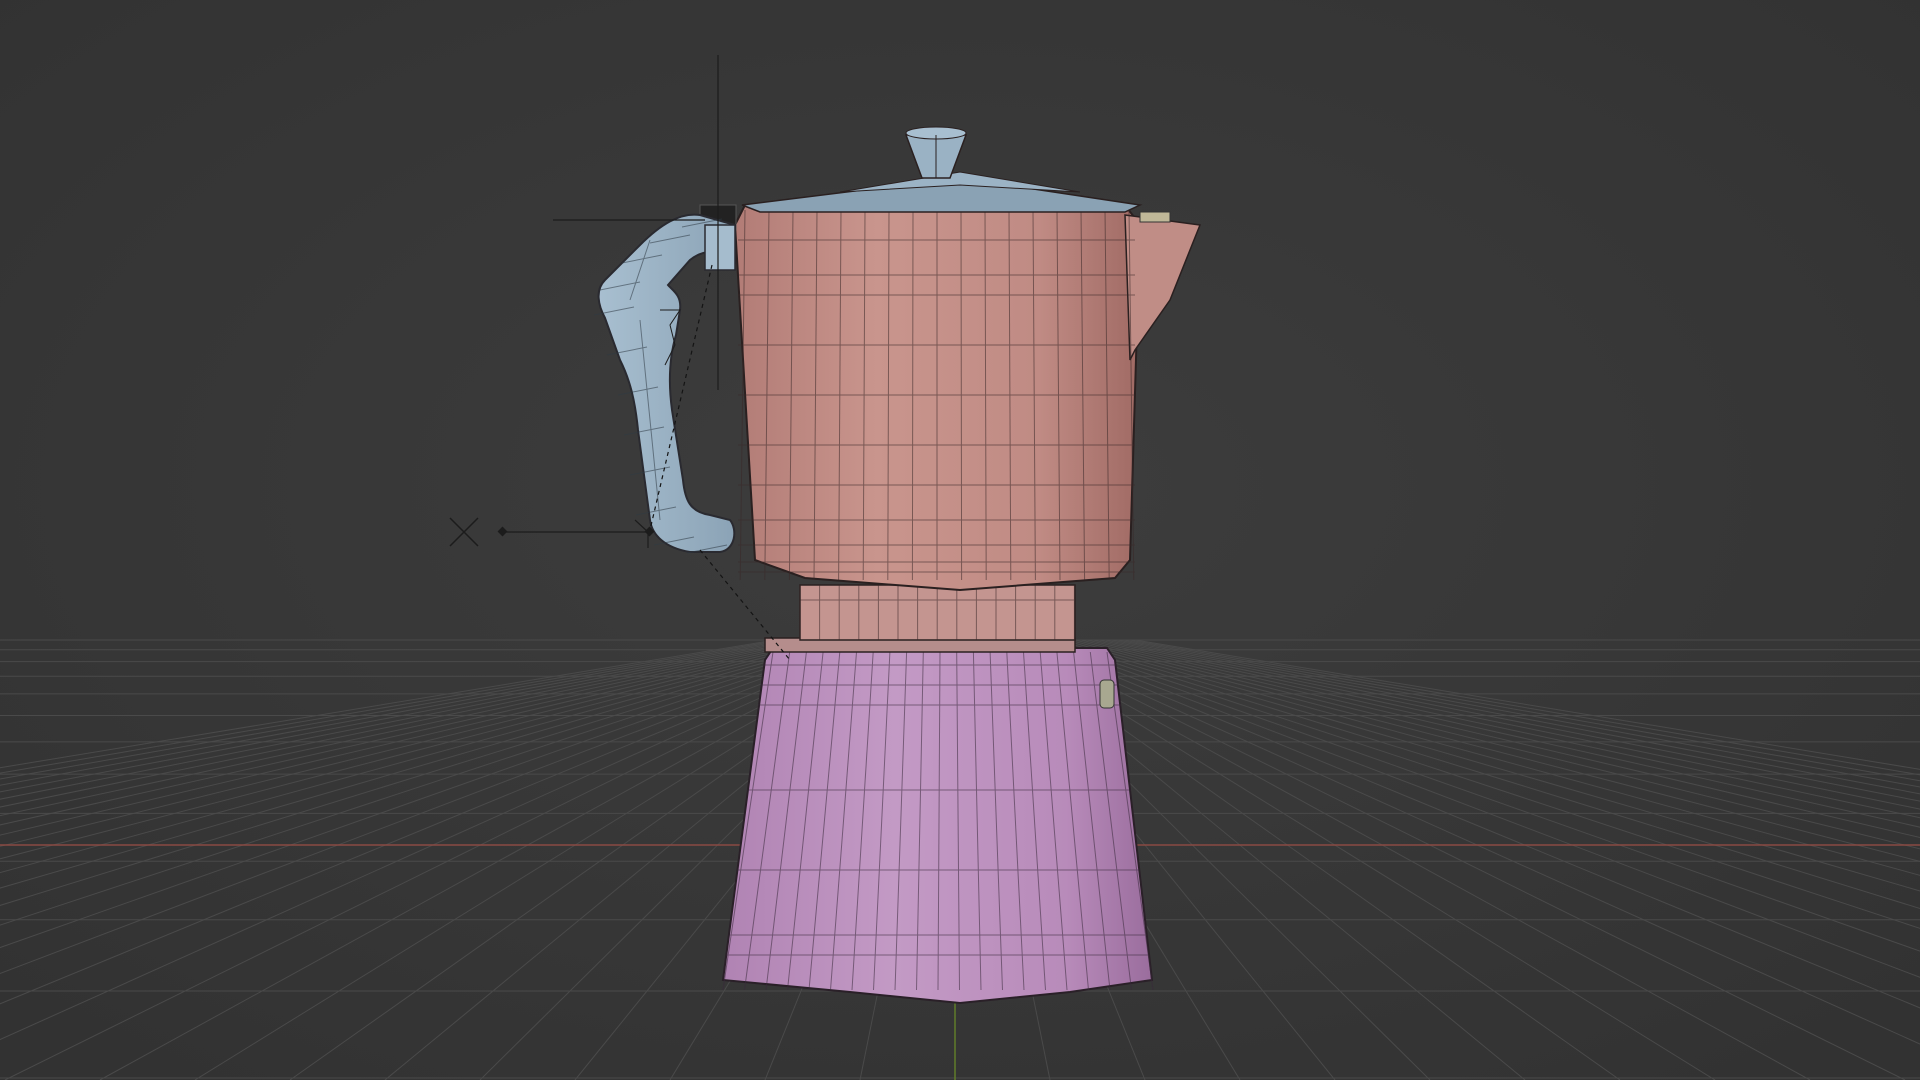 The width and height of the screenshot is (1920, 1080). What do you see at coordinates (920, 618) in the screenshot?
I see `collar` at bounding box center [920, 618].